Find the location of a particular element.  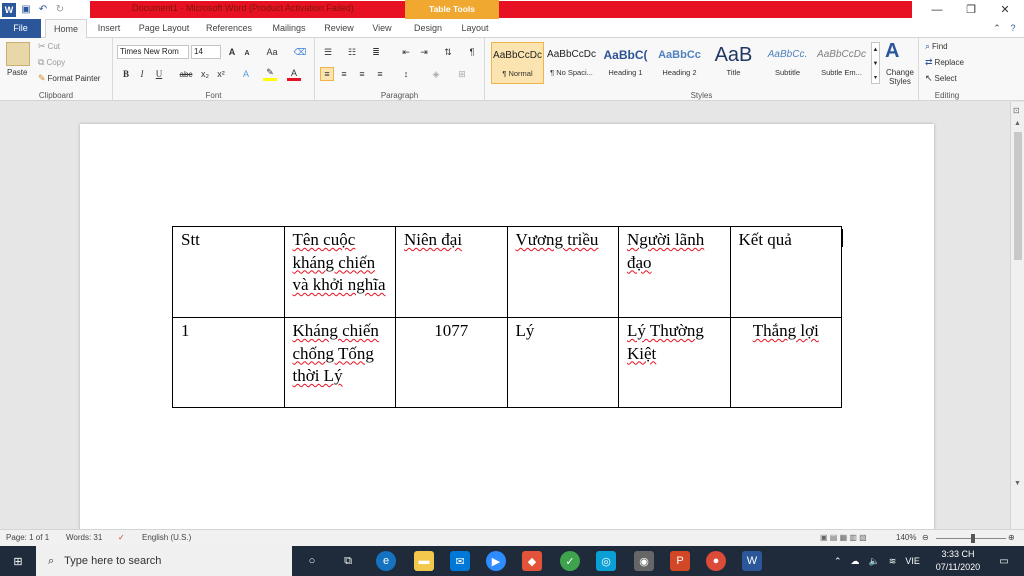

task-view-icon: ⧉ is located at coordinates (348, 561).